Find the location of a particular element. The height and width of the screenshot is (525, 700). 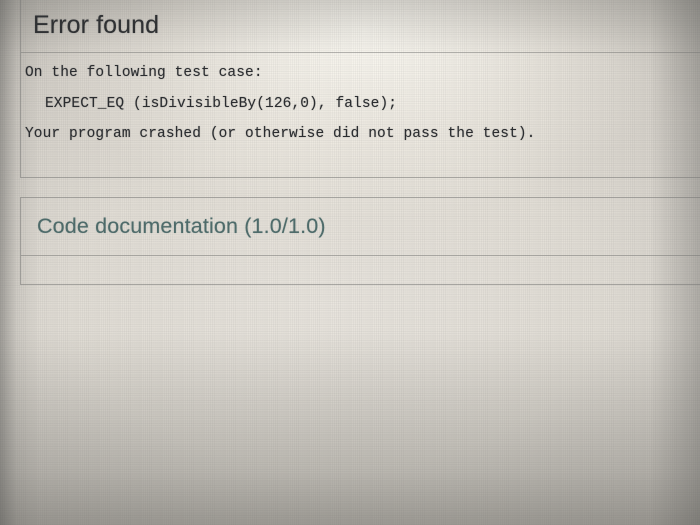

error-message-line-1: On the following test case: is located at coordinates (144, 73).